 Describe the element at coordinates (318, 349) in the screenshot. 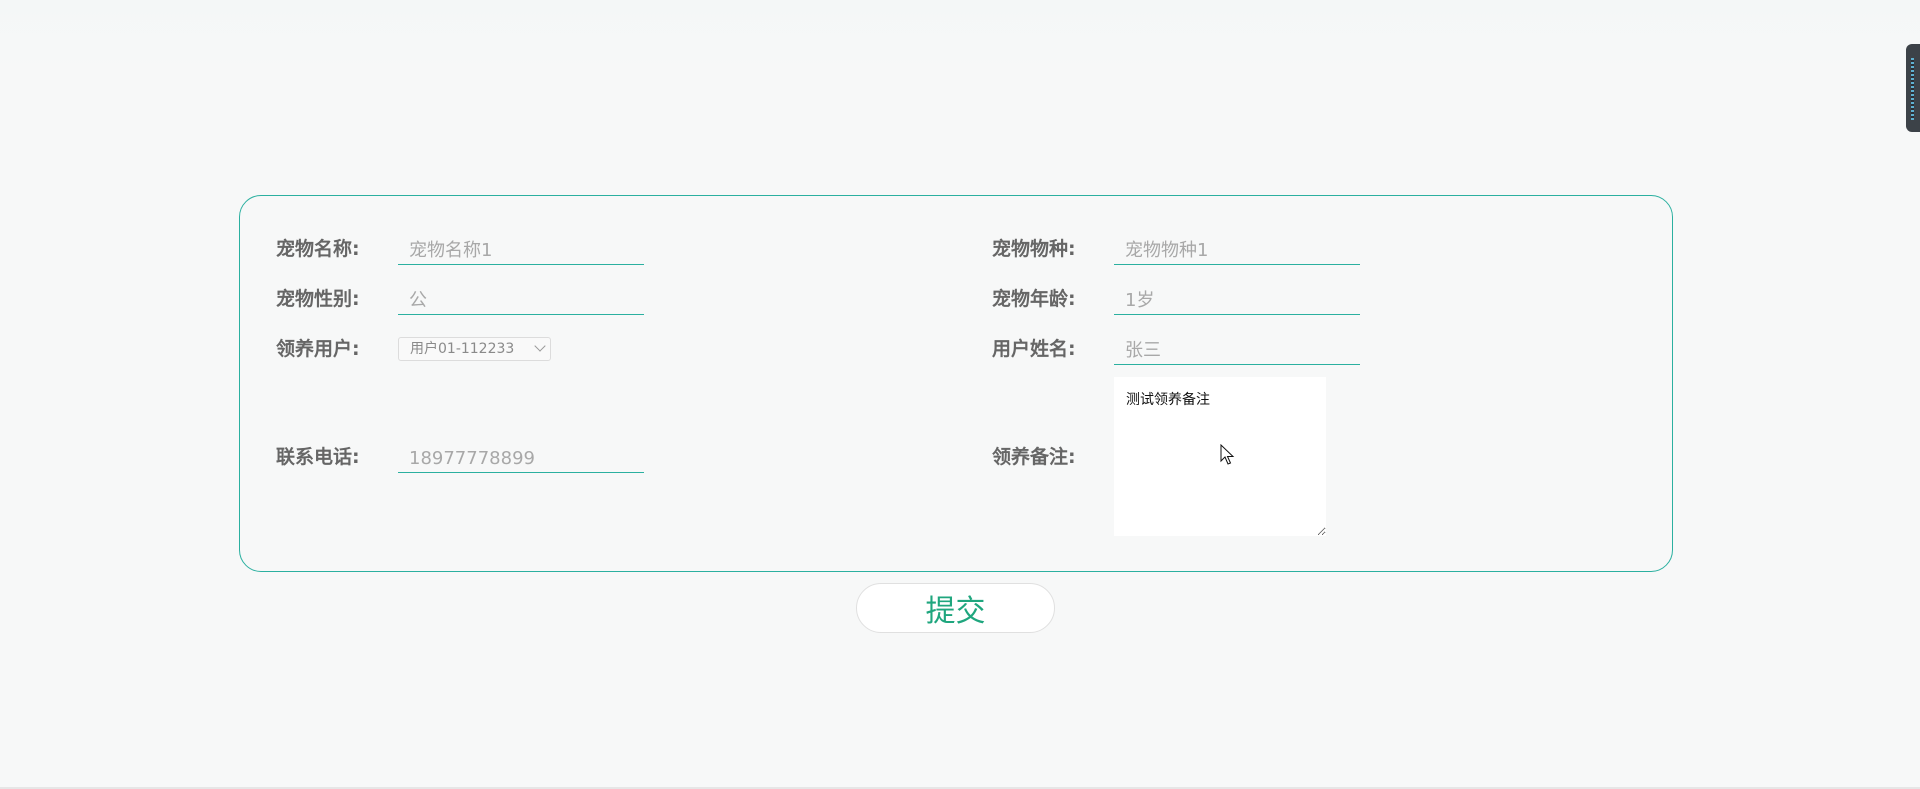

I see `adopt-user-label: 领养用户:` at that location.